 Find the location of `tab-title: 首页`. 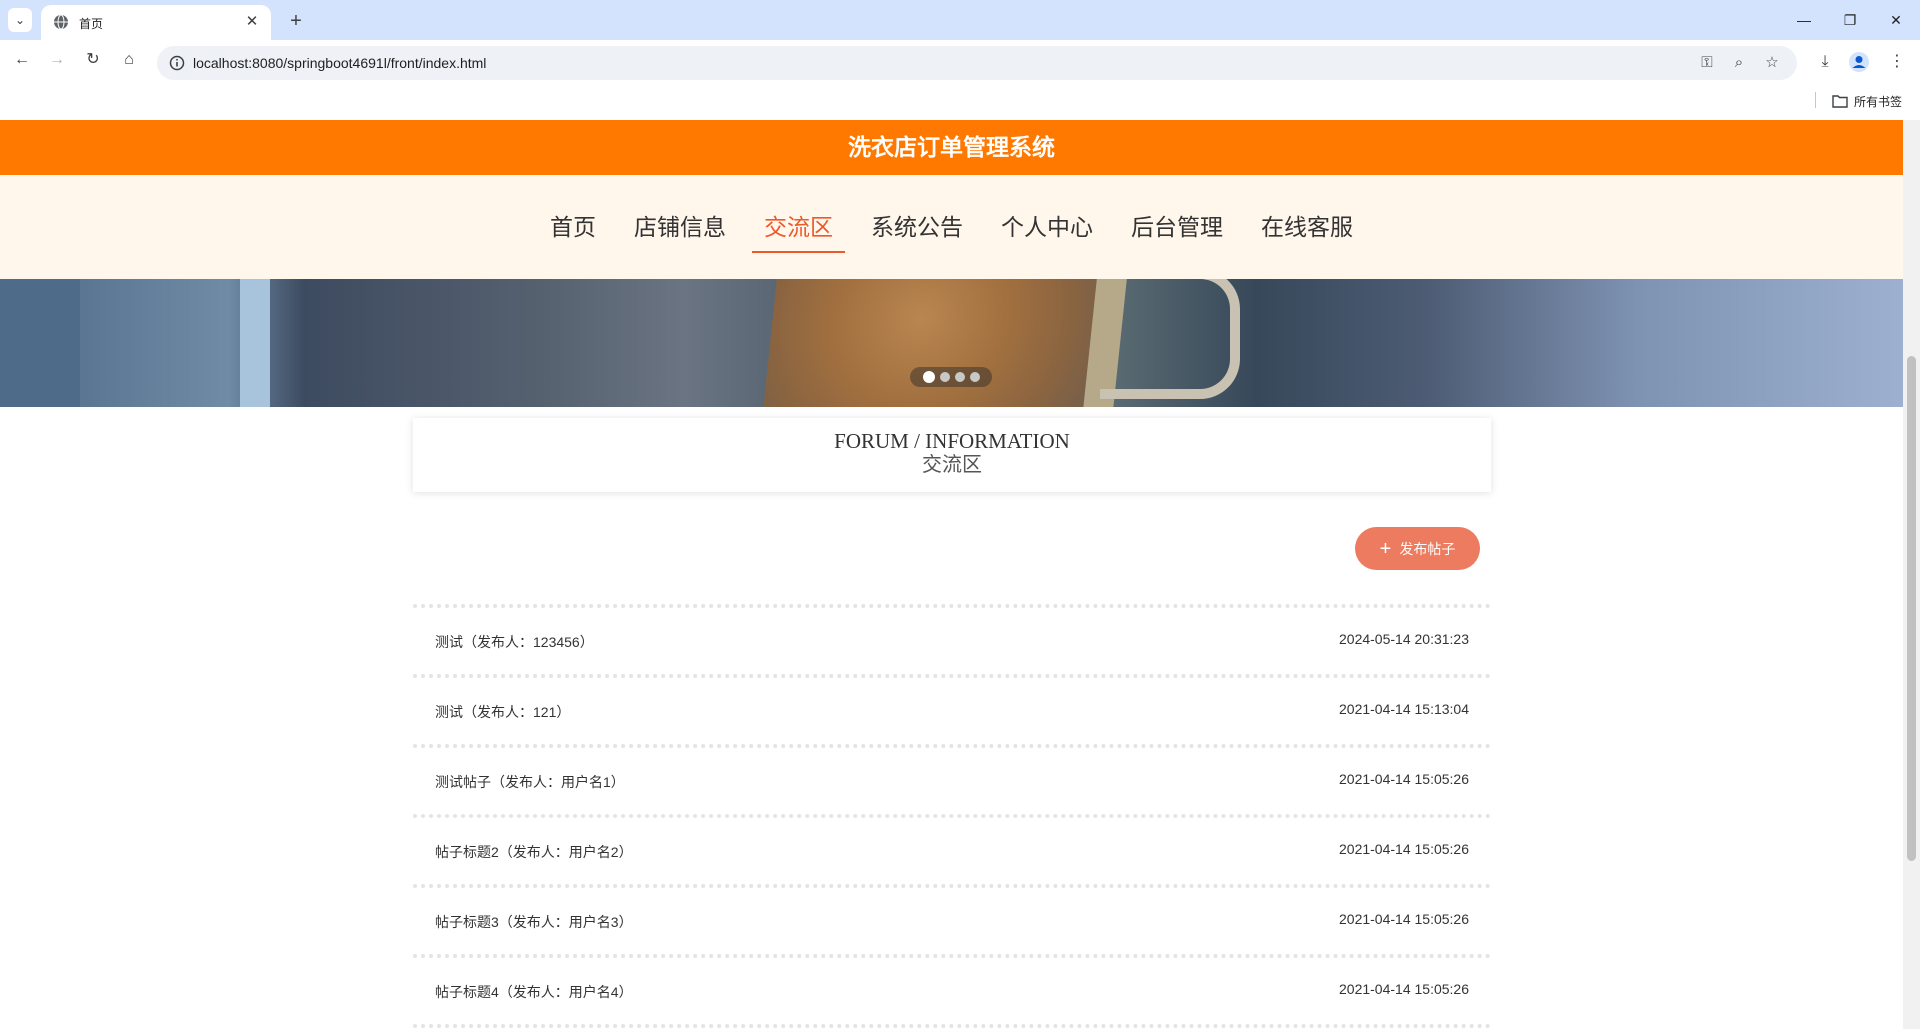

tab-title: 首页 is located at coordinates (91, 24).